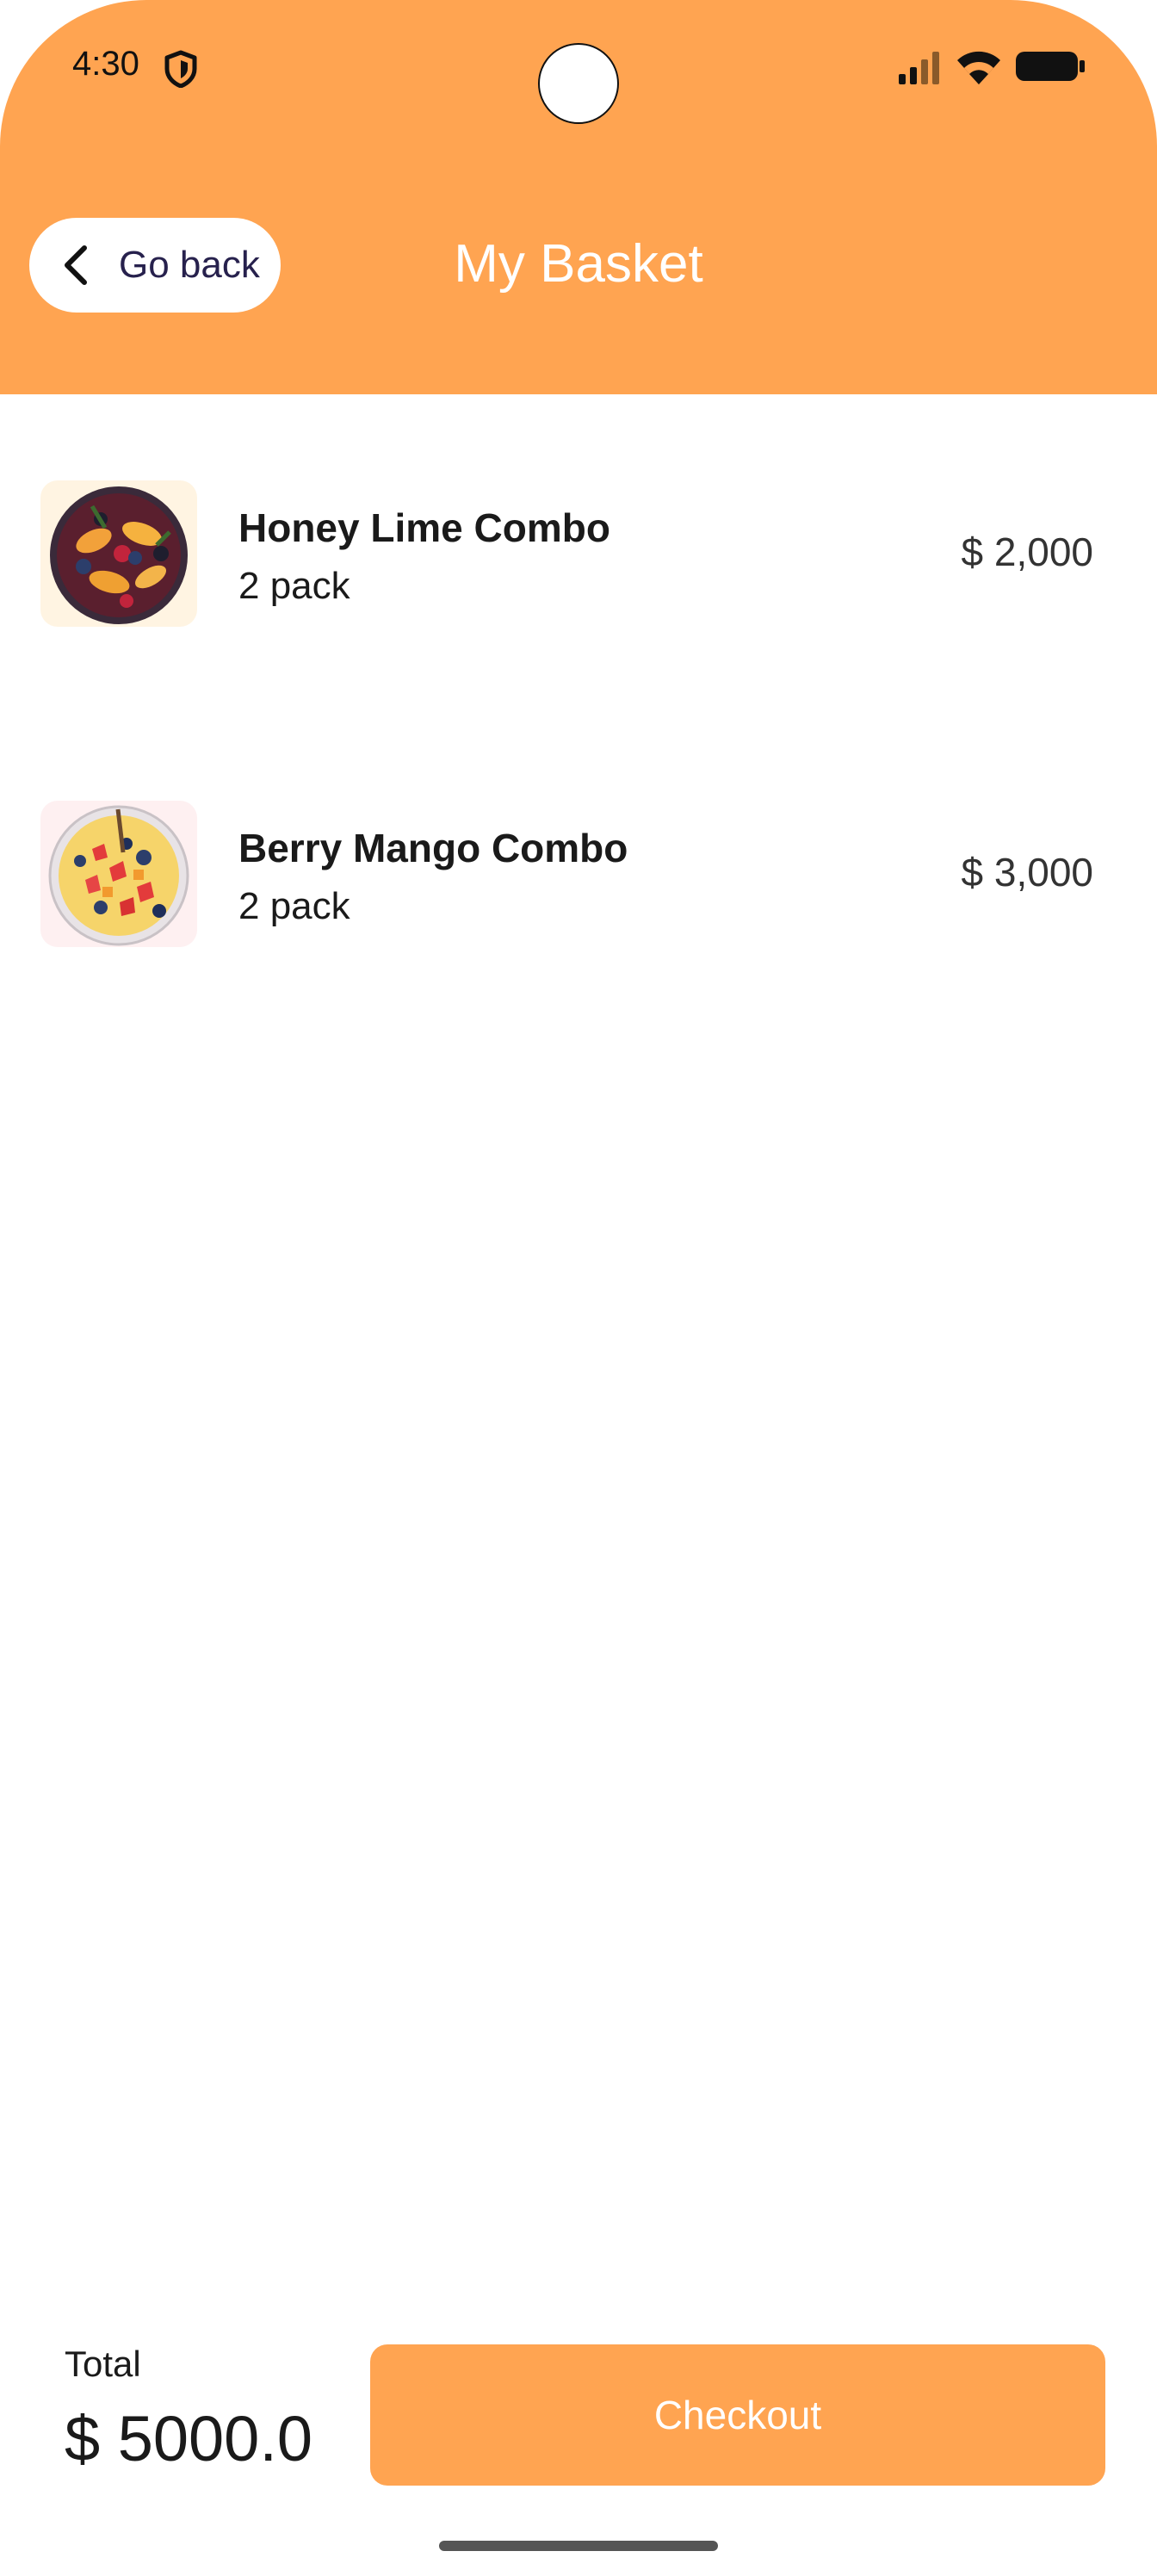 The image size is (1157, 2576). I want to click on basket-item: Honey Lime Combo 2 pack $ 2,000, so click(579, 557).